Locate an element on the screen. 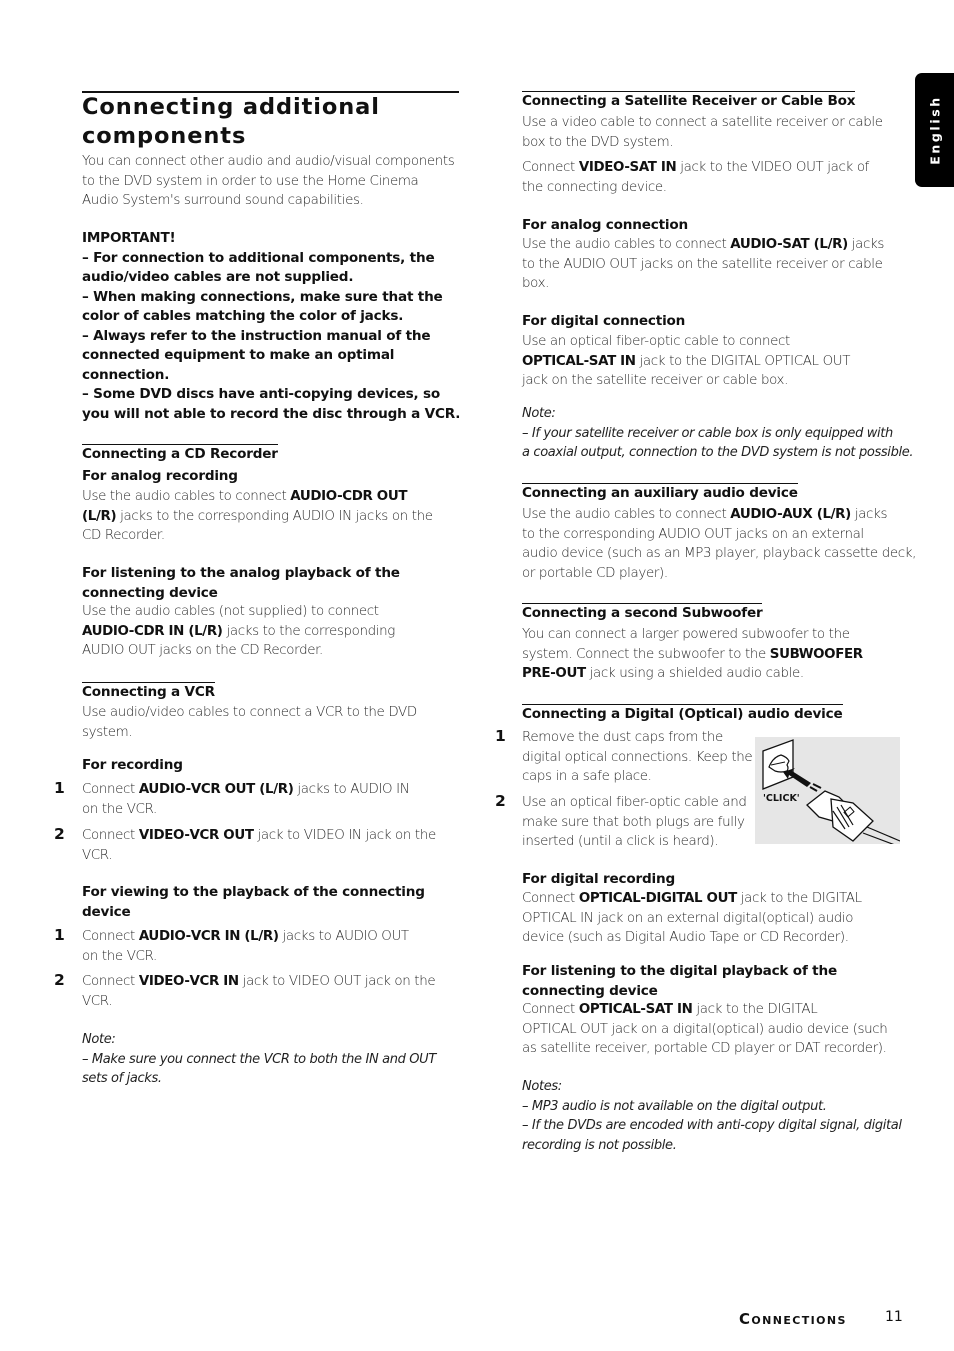  important-line: audio/video cables are not supplied. is located at coordinates (218, 277).